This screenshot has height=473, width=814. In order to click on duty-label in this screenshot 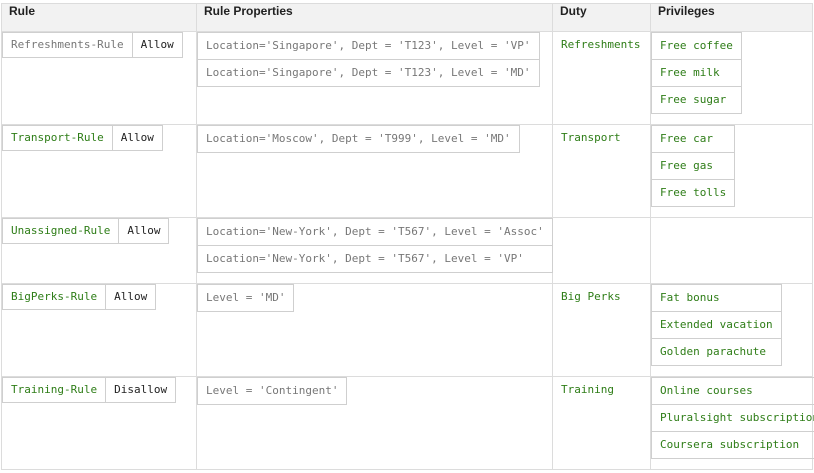, I will do `click(601, 220)`.